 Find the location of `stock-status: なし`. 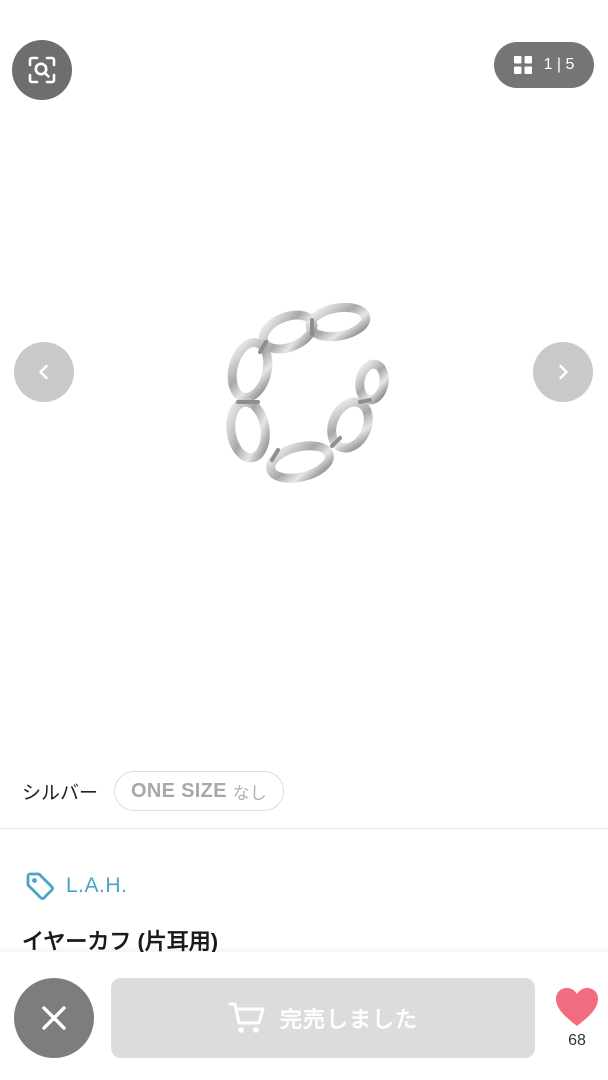

stock-status: なし is located at coordinates (249, 793).